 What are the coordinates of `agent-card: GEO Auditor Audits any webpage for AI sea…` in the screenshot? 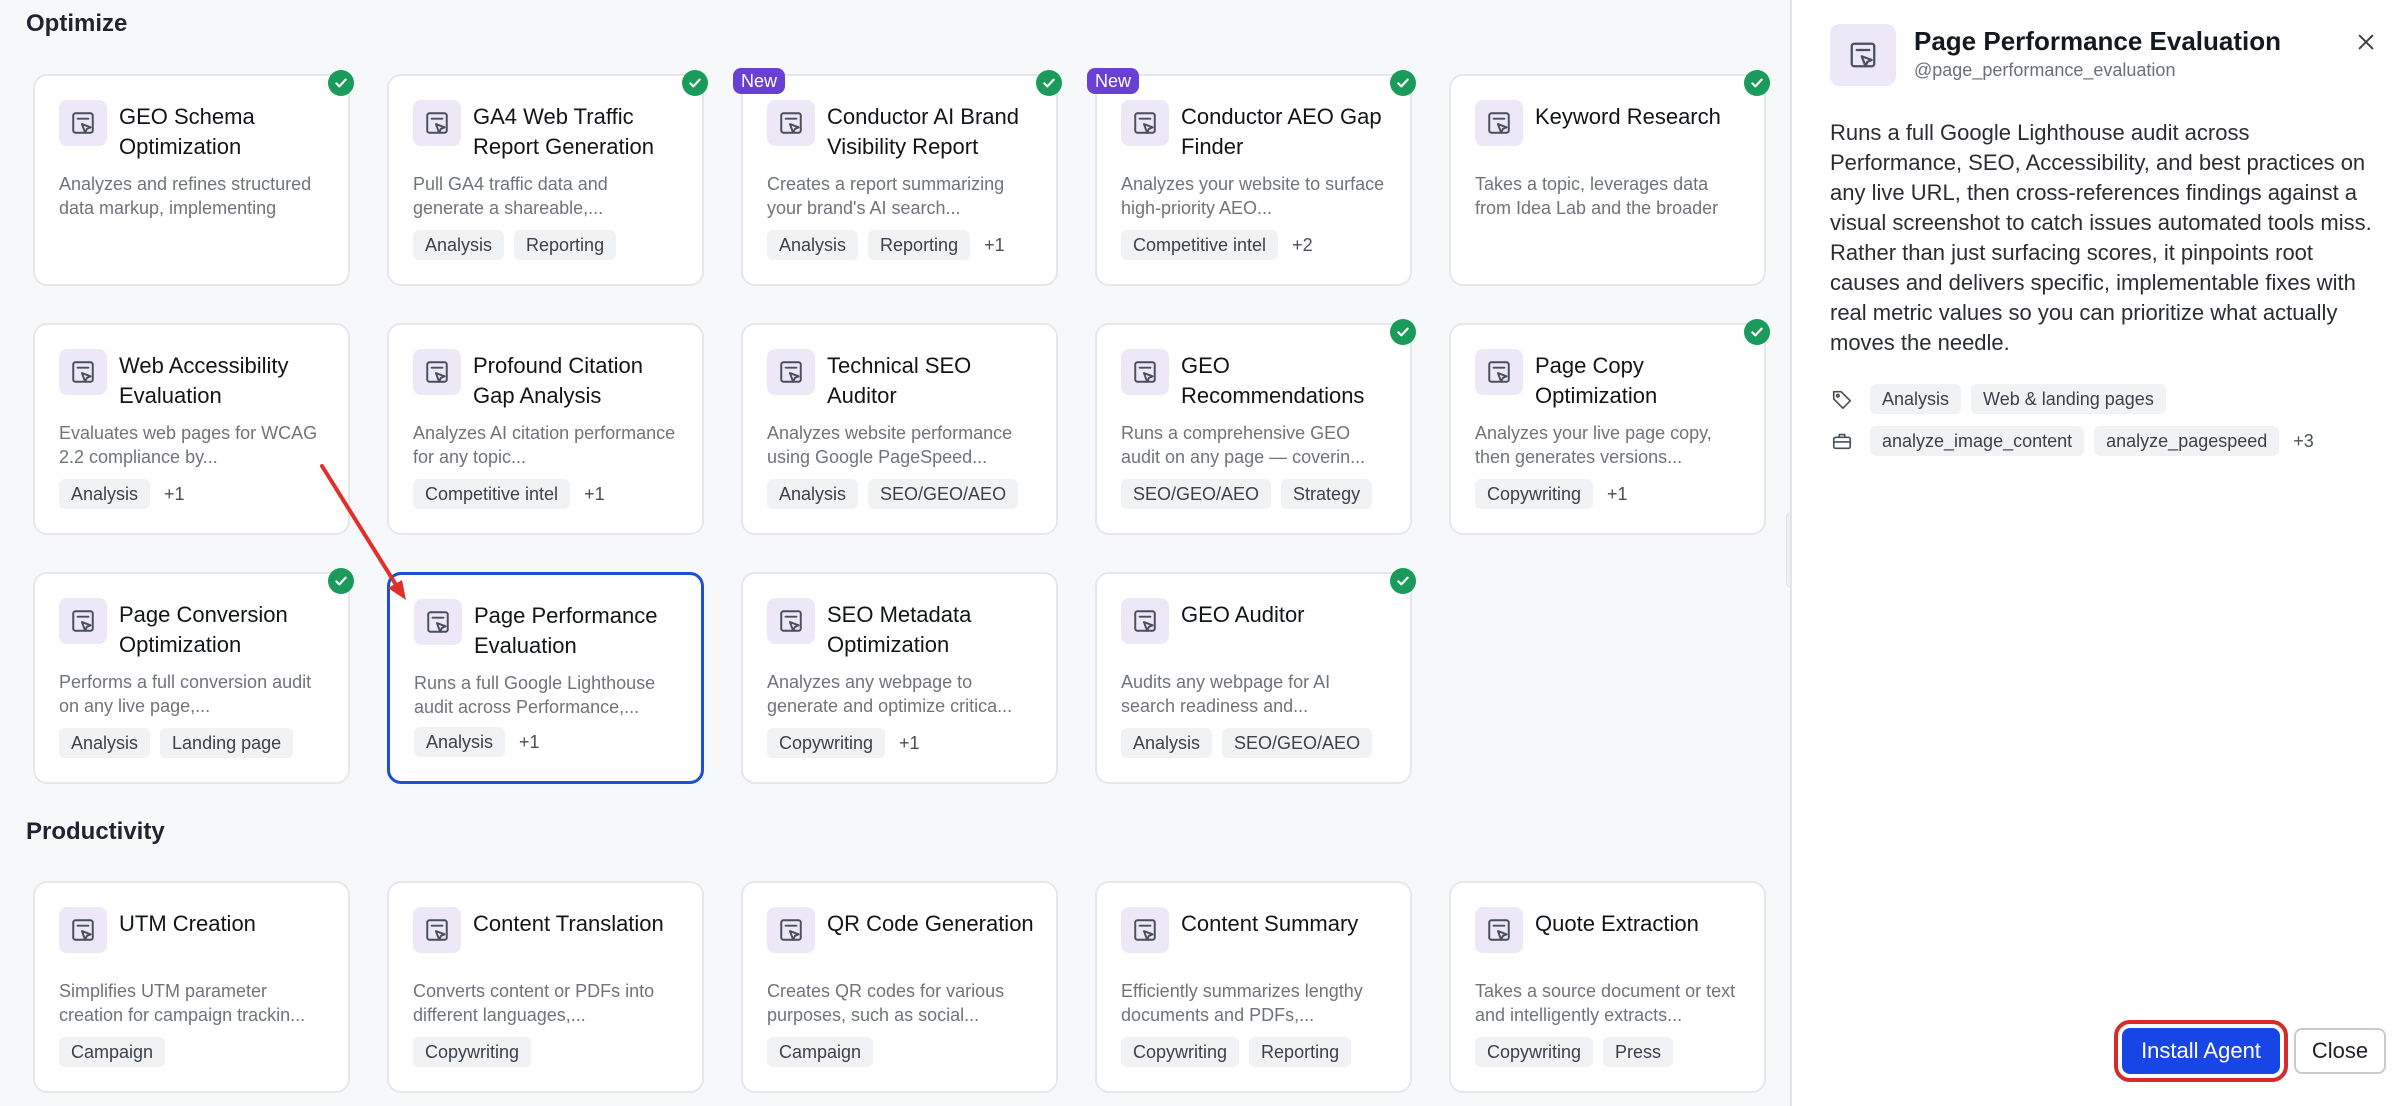 It's located at (1255, 676).